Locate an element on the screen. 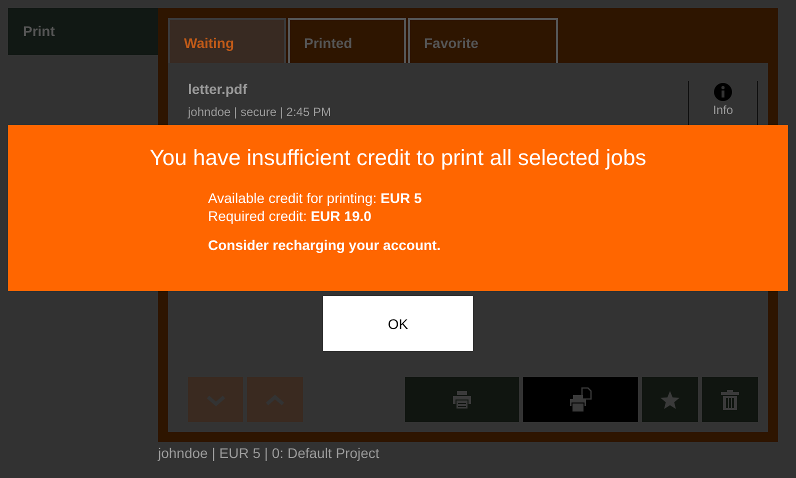 The width and height of the screenshot is (796, 478). trash-icon is located at coordinates (730, 400).